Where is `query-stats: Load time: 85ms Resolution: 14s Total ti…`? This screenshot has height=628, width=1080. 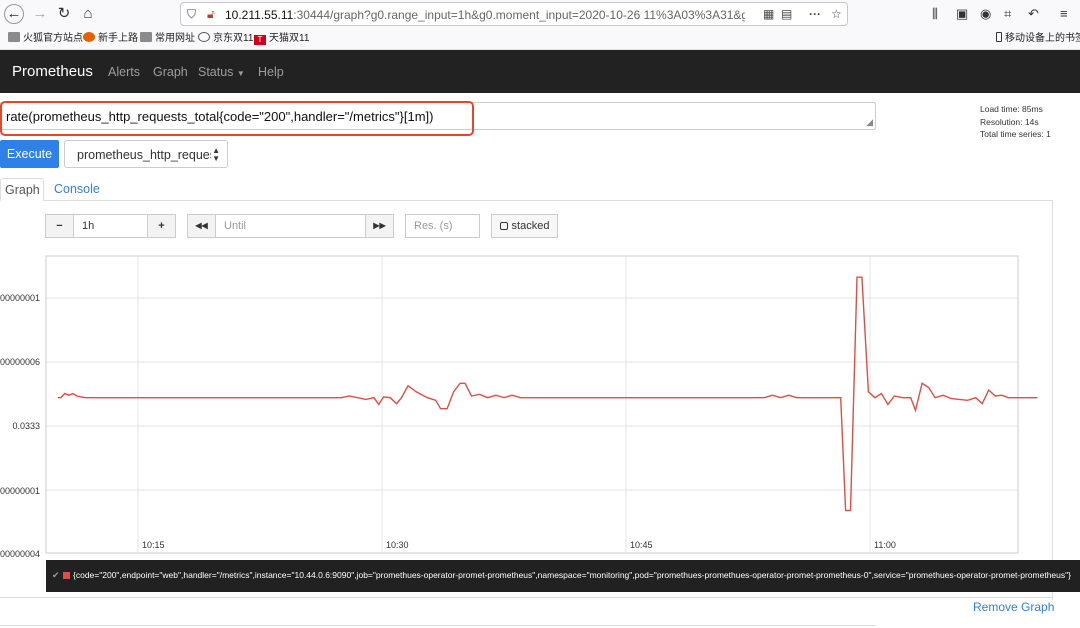 query-stats: Load time: 85ms Resolution: 14s Total ti… is located at coordinates (1015, 122).